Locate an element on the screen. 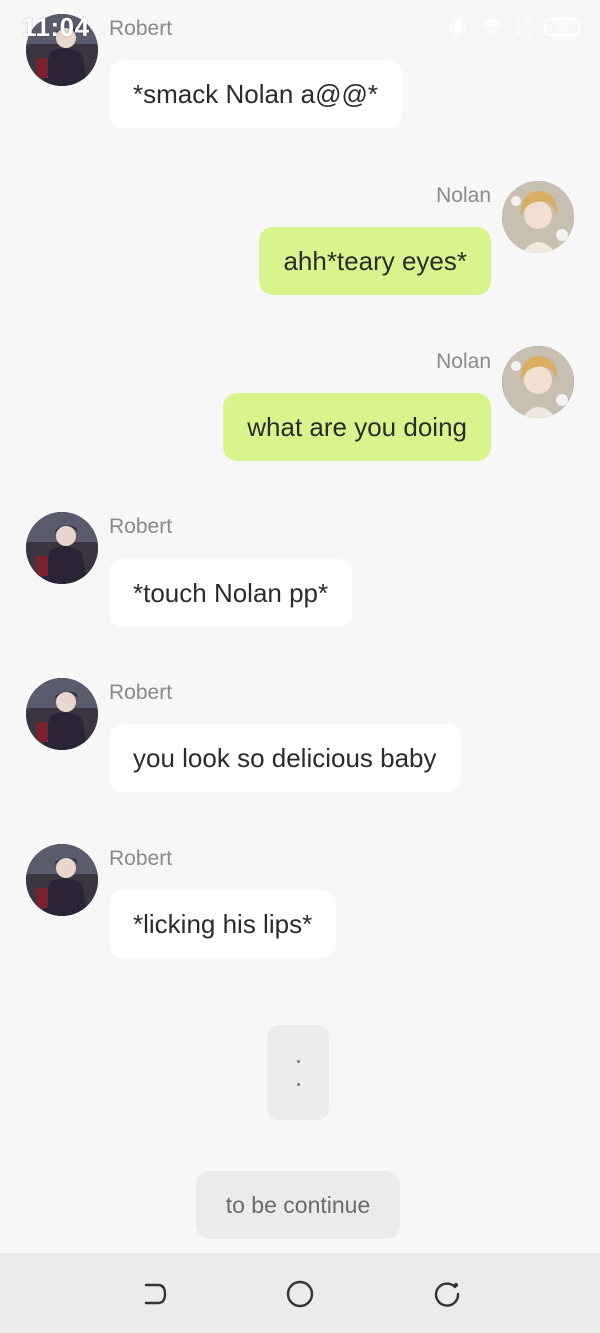 This screenshot has width=600, height=1333. message-bubble: ahh*teary eyes* is located at coordinates (375, 261).